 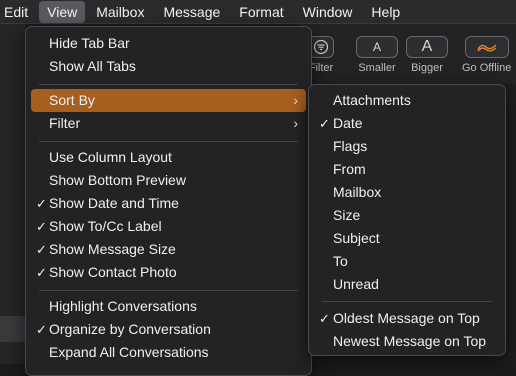 What do you see at coordinates (130, 329) in the screenshot?
I see `menu-item-label: Organize by Conversation` at bounding box center [130, 329].